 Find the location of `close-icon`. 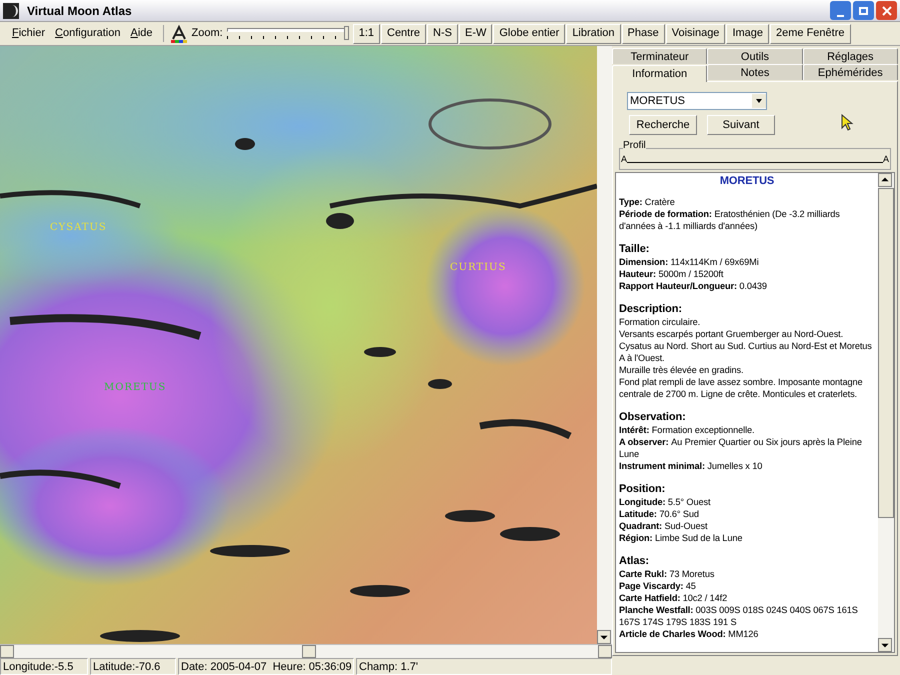

close-icon is located at coordinates (887, 11).